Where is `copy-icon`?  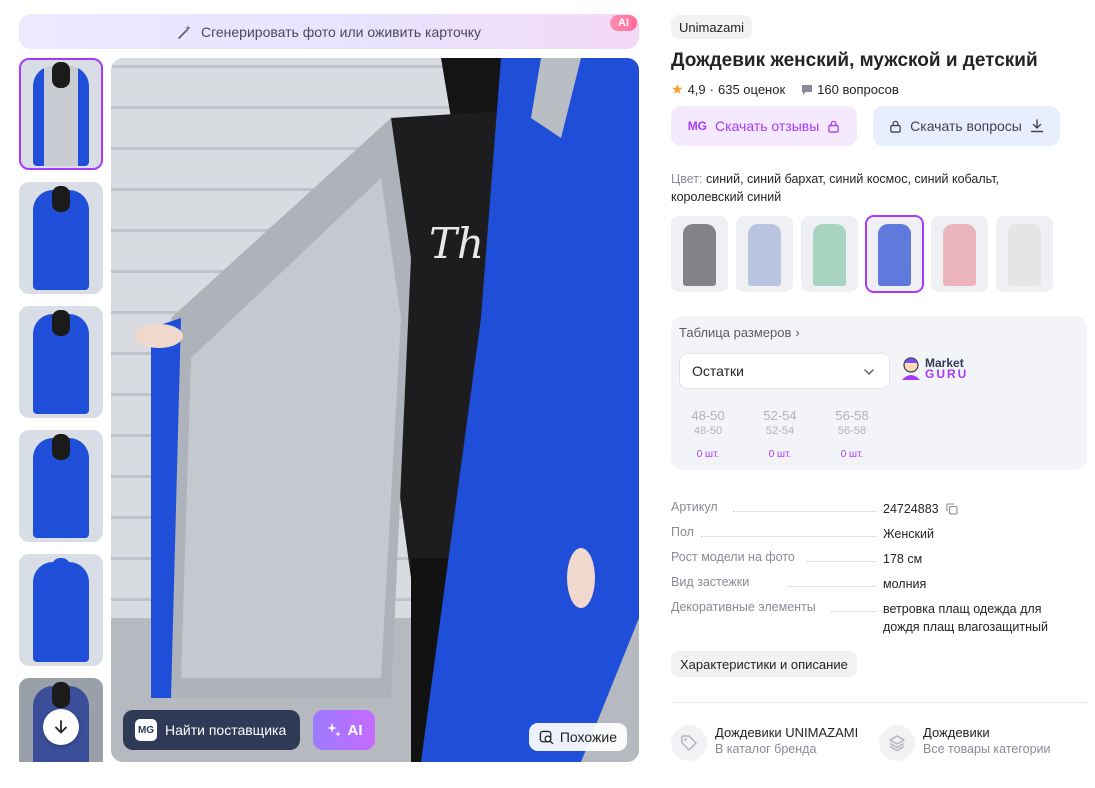
copy-icon is located at coordinates (952, 509).